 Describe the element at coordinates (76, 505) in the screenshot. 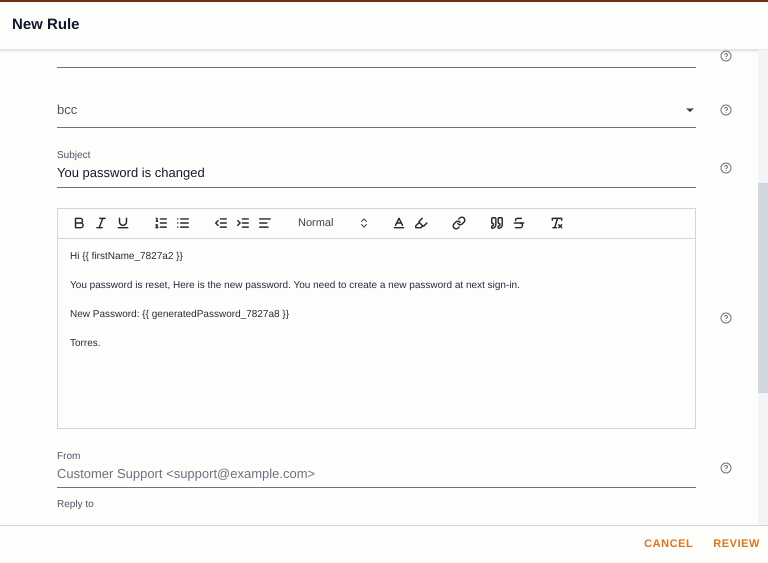

I see `field-label: Reply to` at that location.